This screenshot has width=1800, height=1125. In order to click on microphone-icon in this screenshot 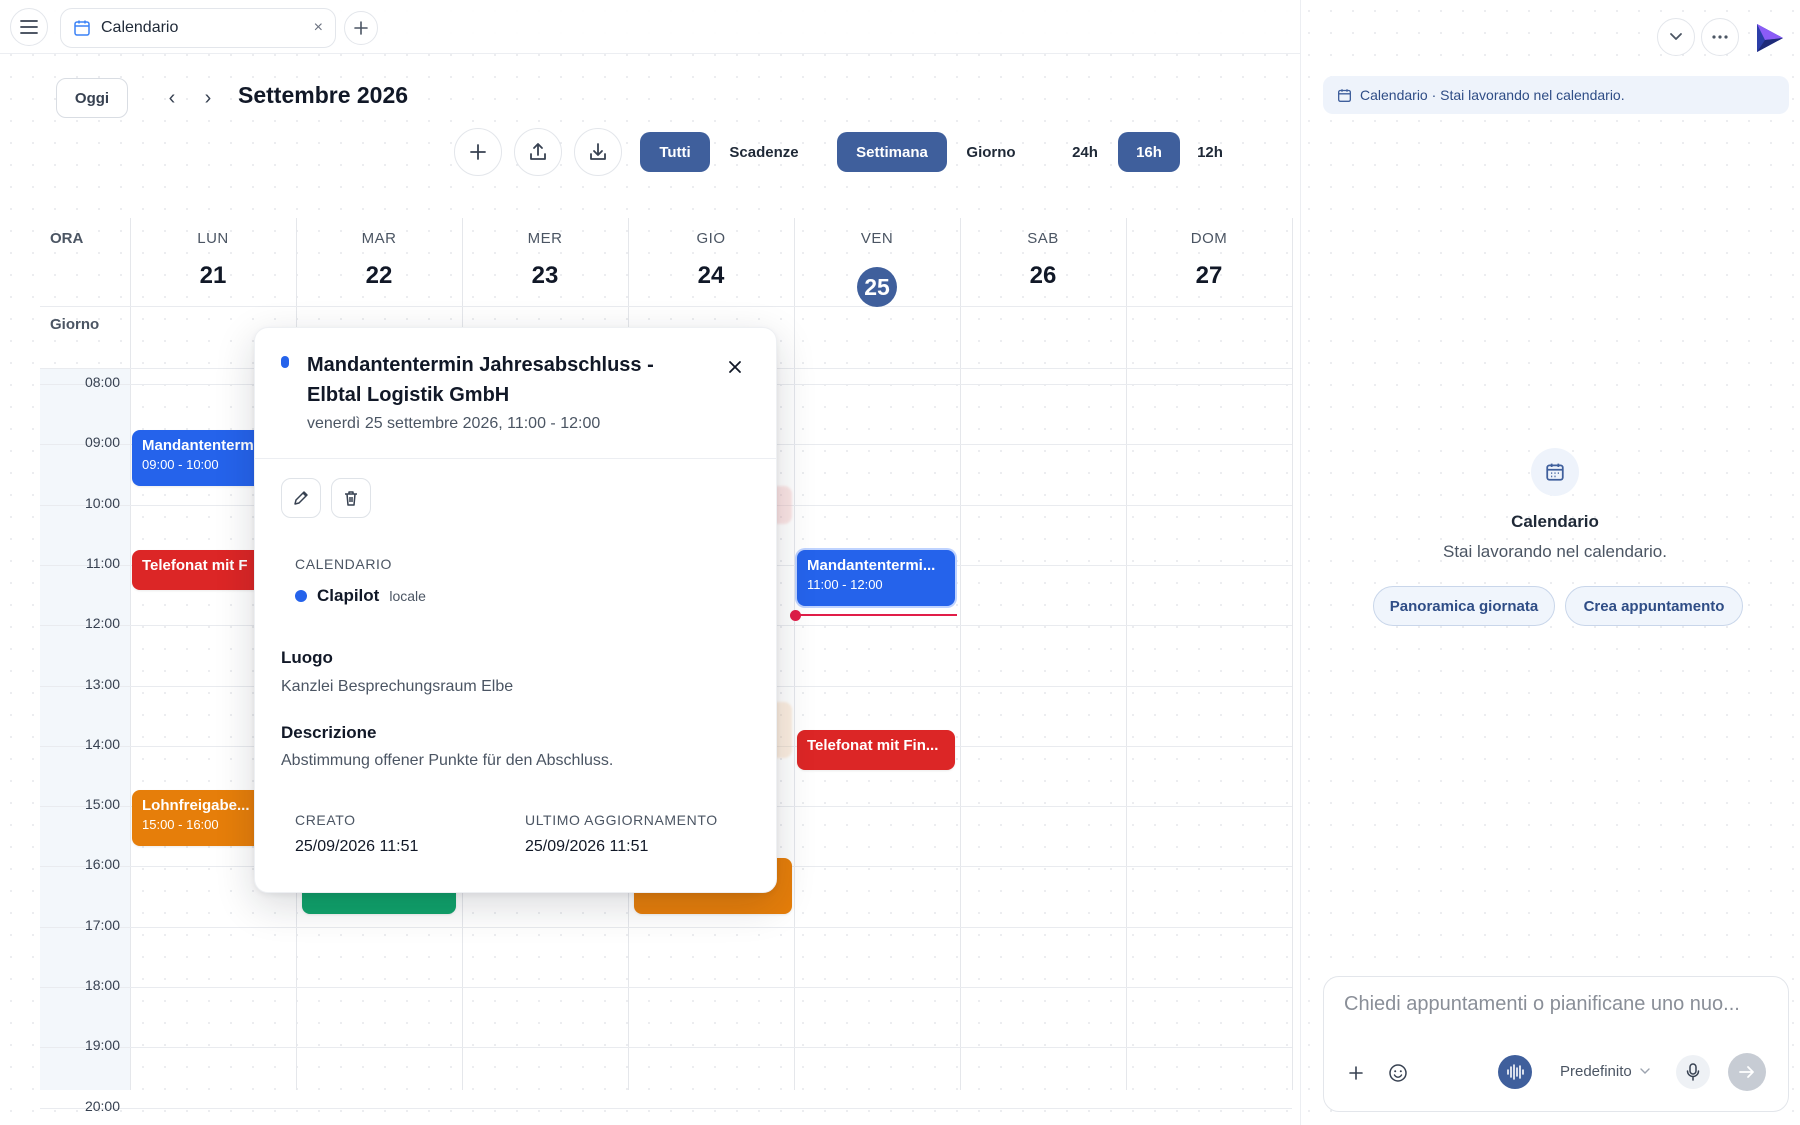, I will do `click(1693, 1072)`.